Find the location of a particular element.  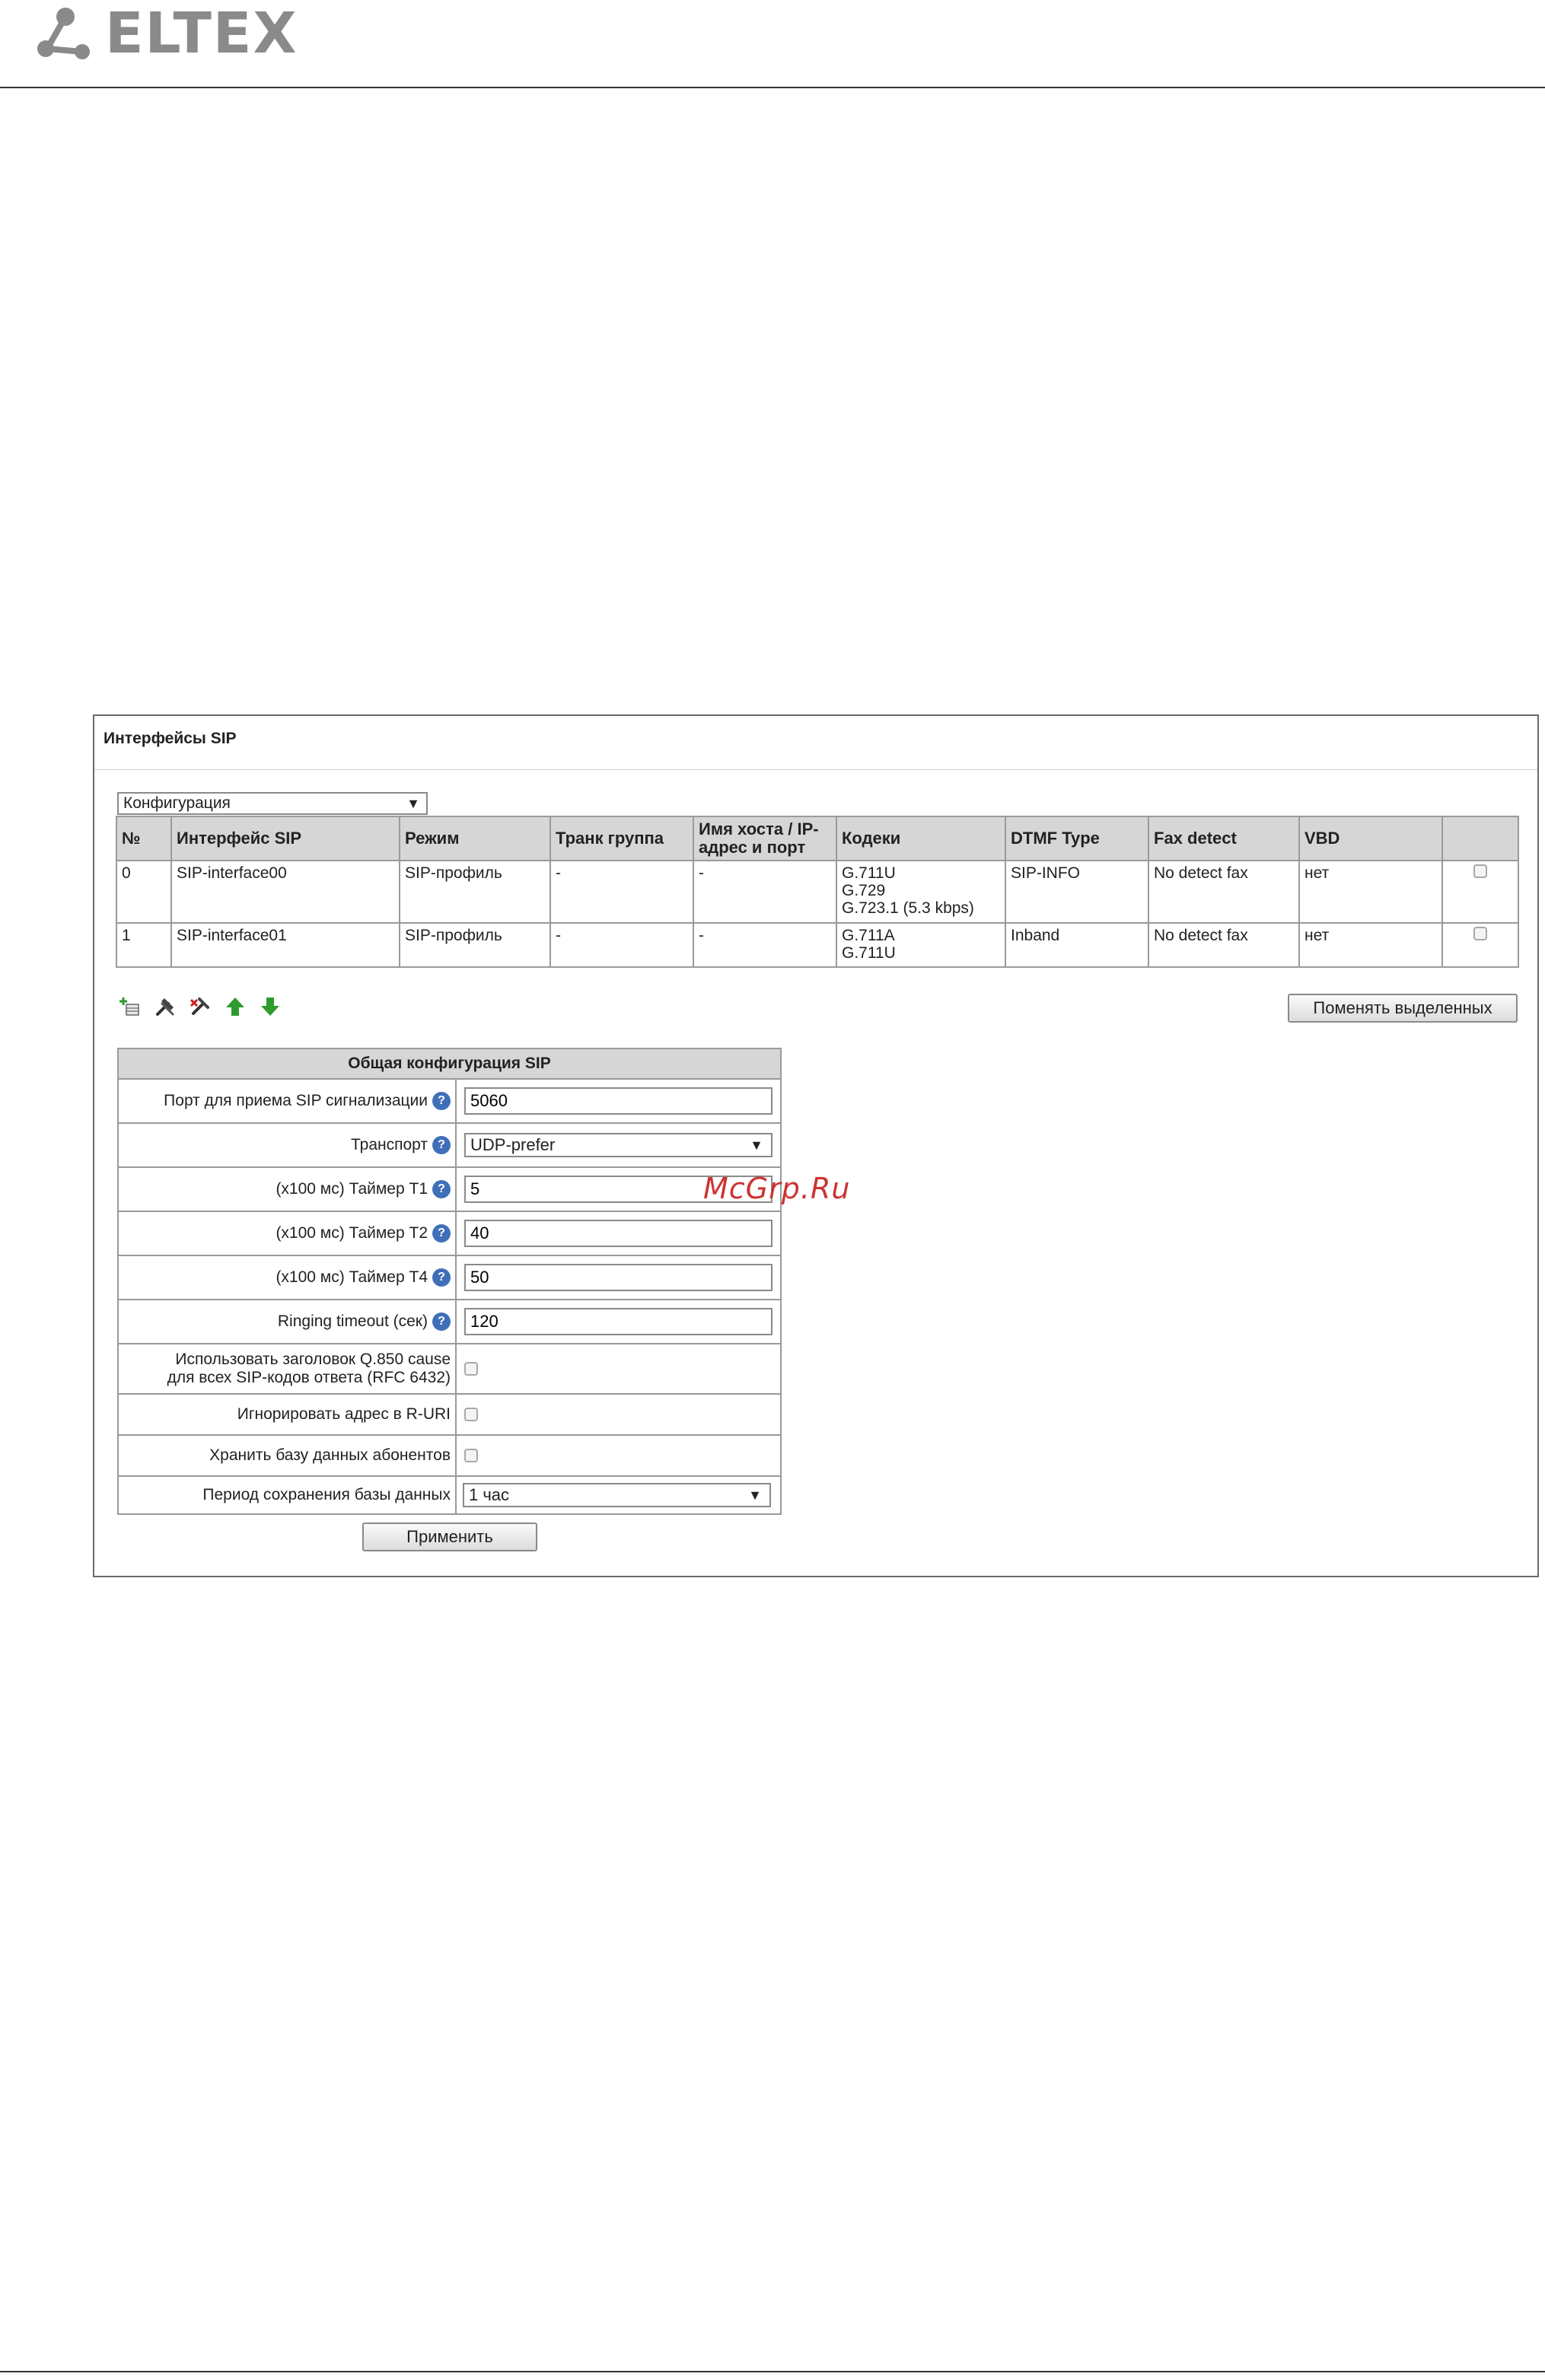

edit-icon is located at coordinates (165, 1007).